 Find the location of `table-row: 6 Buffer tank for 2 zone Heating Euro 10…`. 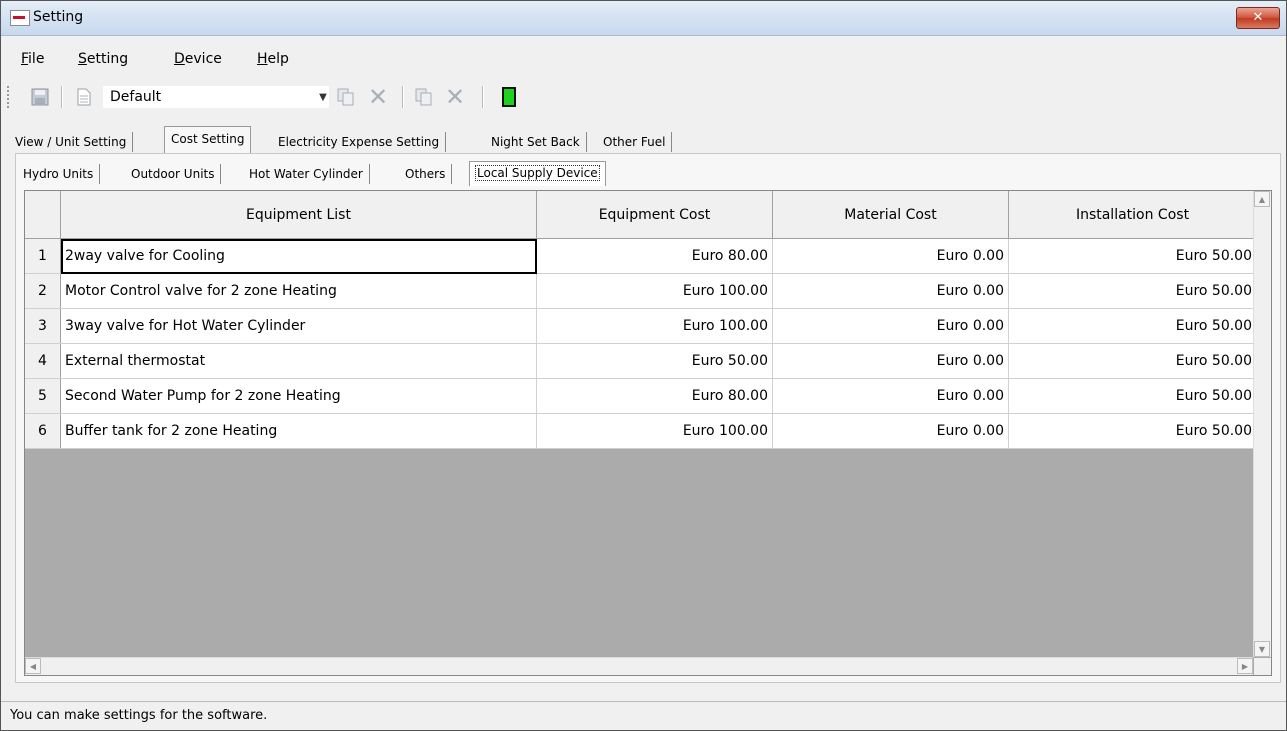

table-row: 6 Buffer tank for 2 zone Heating Euro 10… is located at coordinates (641, 431).